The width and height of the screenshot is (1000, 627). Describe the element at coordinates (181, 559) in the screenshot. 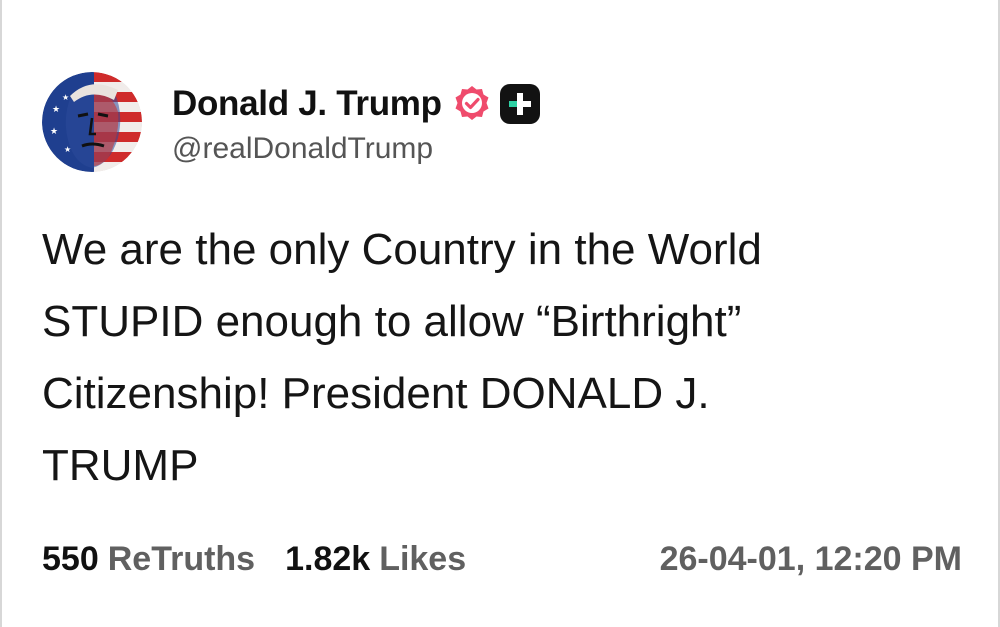

I see `retruths-label: ReTruths` at that location.